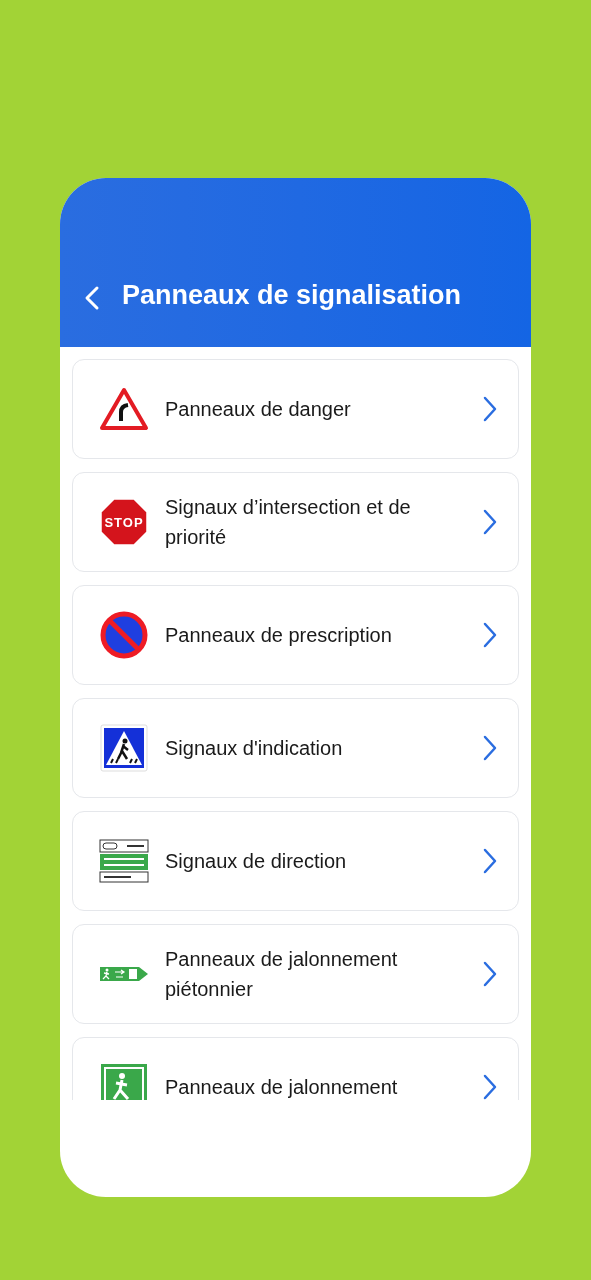  What do you see at coordinates (288, 522) in the screenshot?
I see `category-label: Signaux d’intersection et de priorité` at bounding box center [288, 522].